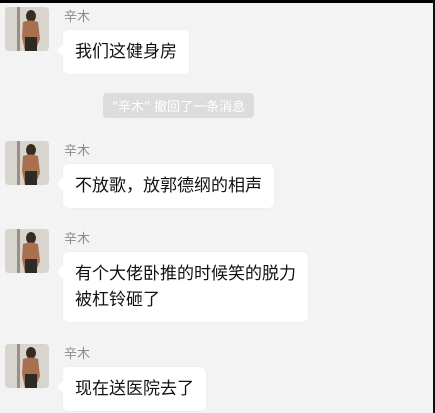 Image resolution: width=435 pixels, height=413 pixels. What do you see at coordinates (123, 52) in the screenshot?
I see `message-bubble: 我们这健身房` at bounding box center [123, 52].